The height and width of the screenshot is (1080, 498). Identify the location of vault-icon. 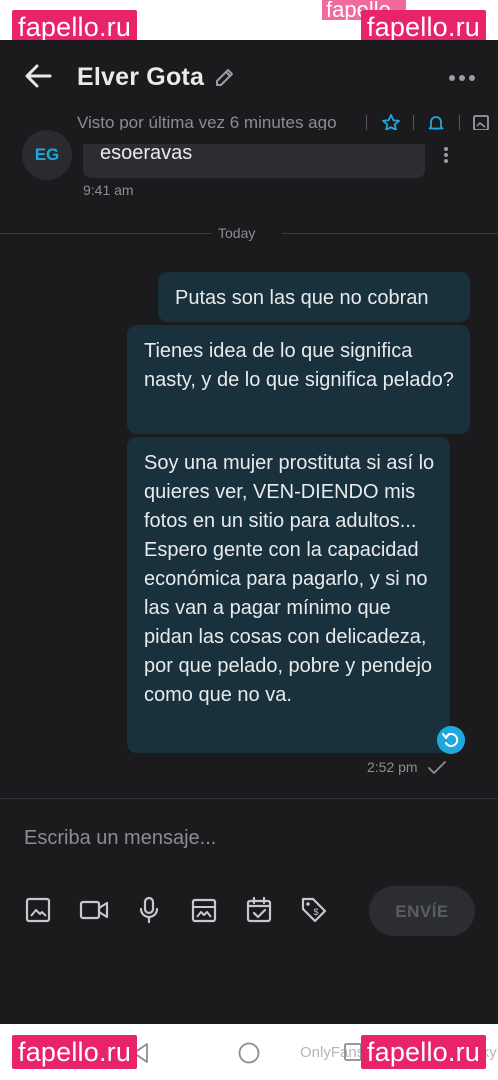
(204, 910).